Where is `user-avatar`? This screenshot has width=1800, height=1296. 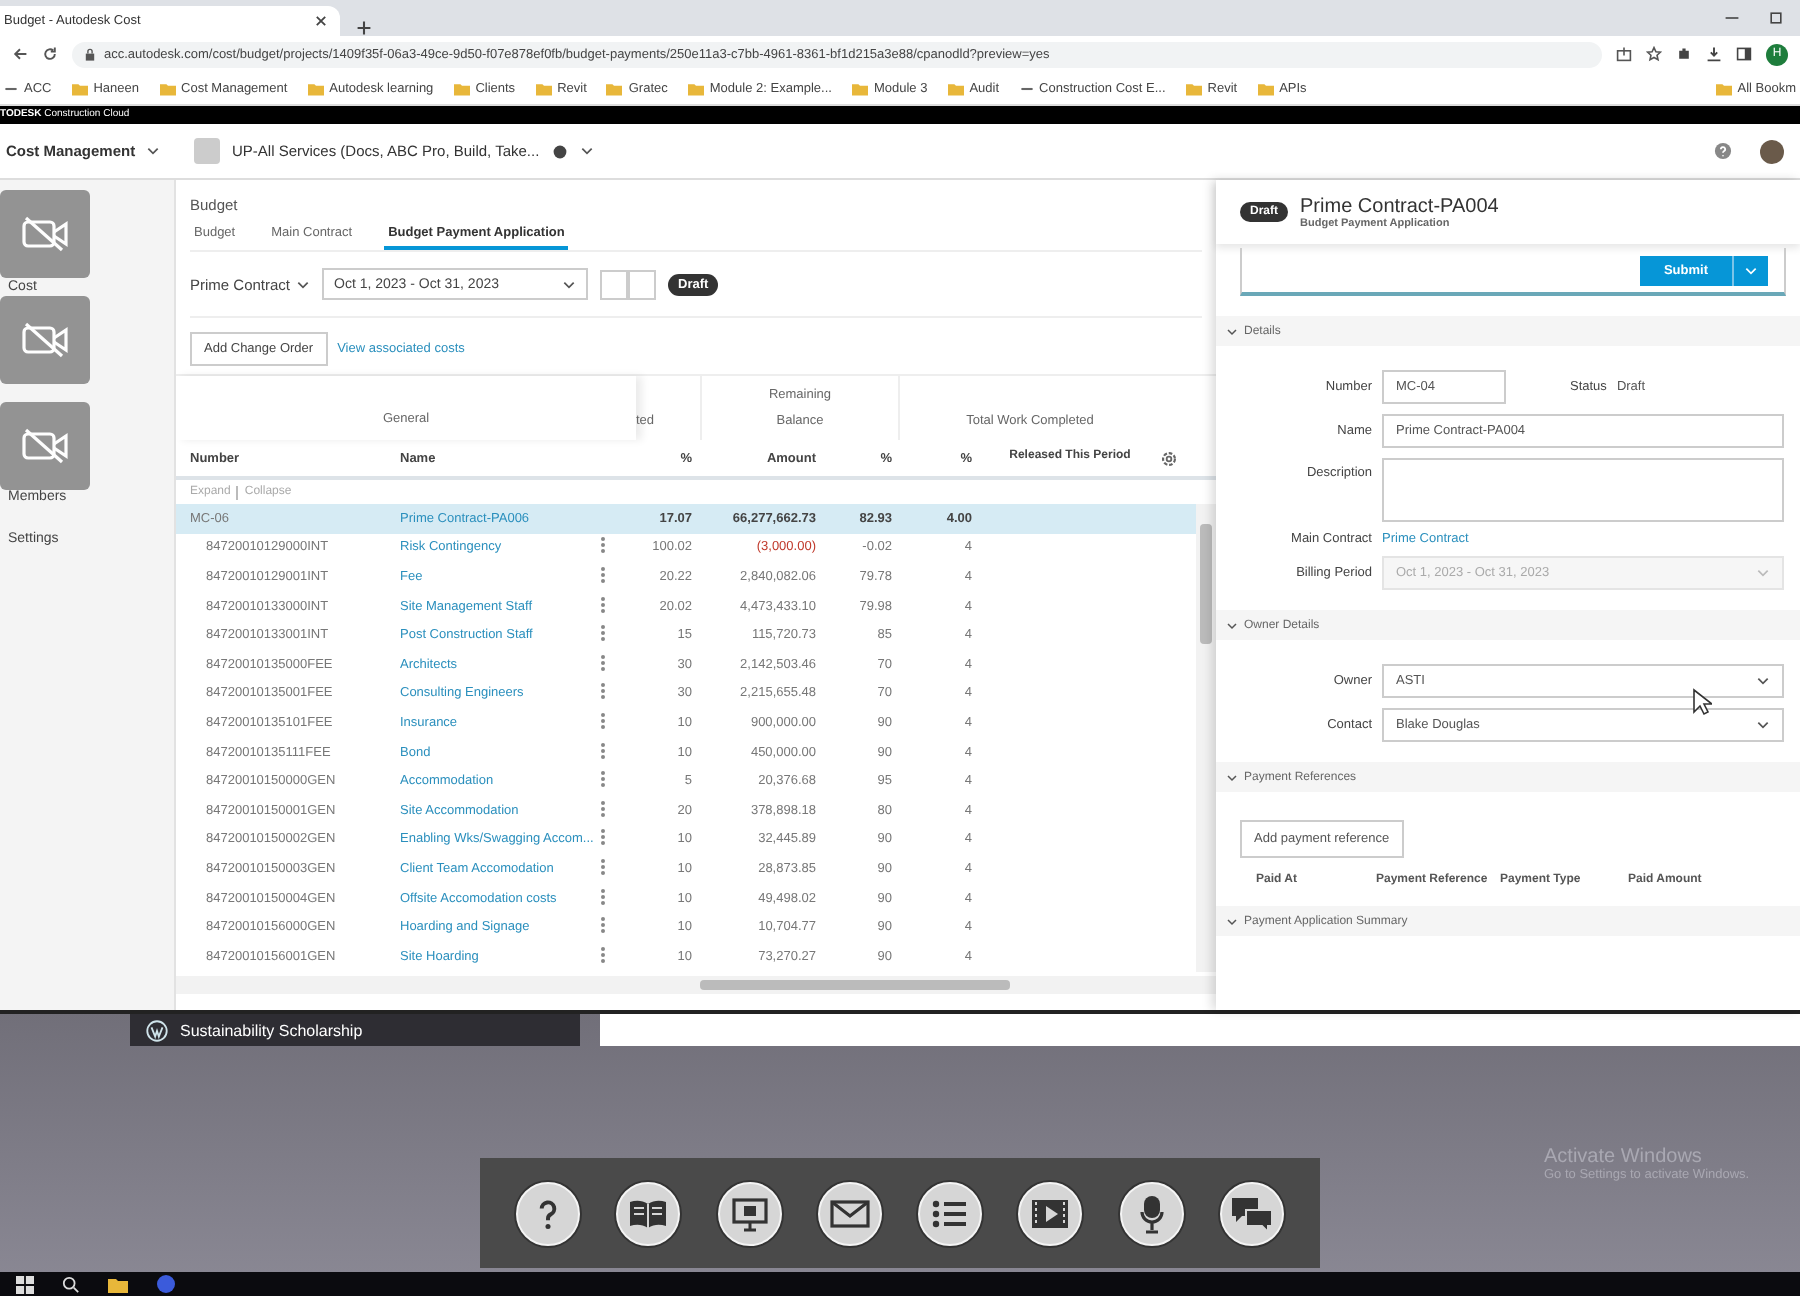 user-avatar is located at coordinates (1772, 151).